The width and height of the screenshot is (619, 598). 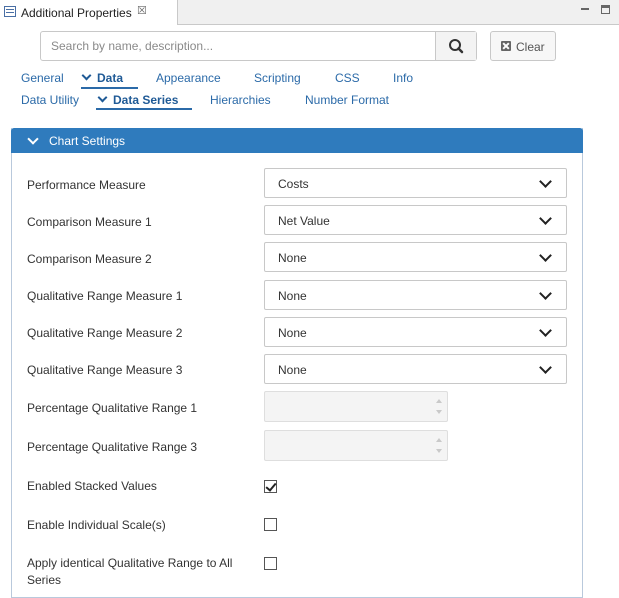 What do you see at coordinates (415, 332) in the screenshot?
I see `qualitative-range-2-select: None` at bounding box center [415, 332].